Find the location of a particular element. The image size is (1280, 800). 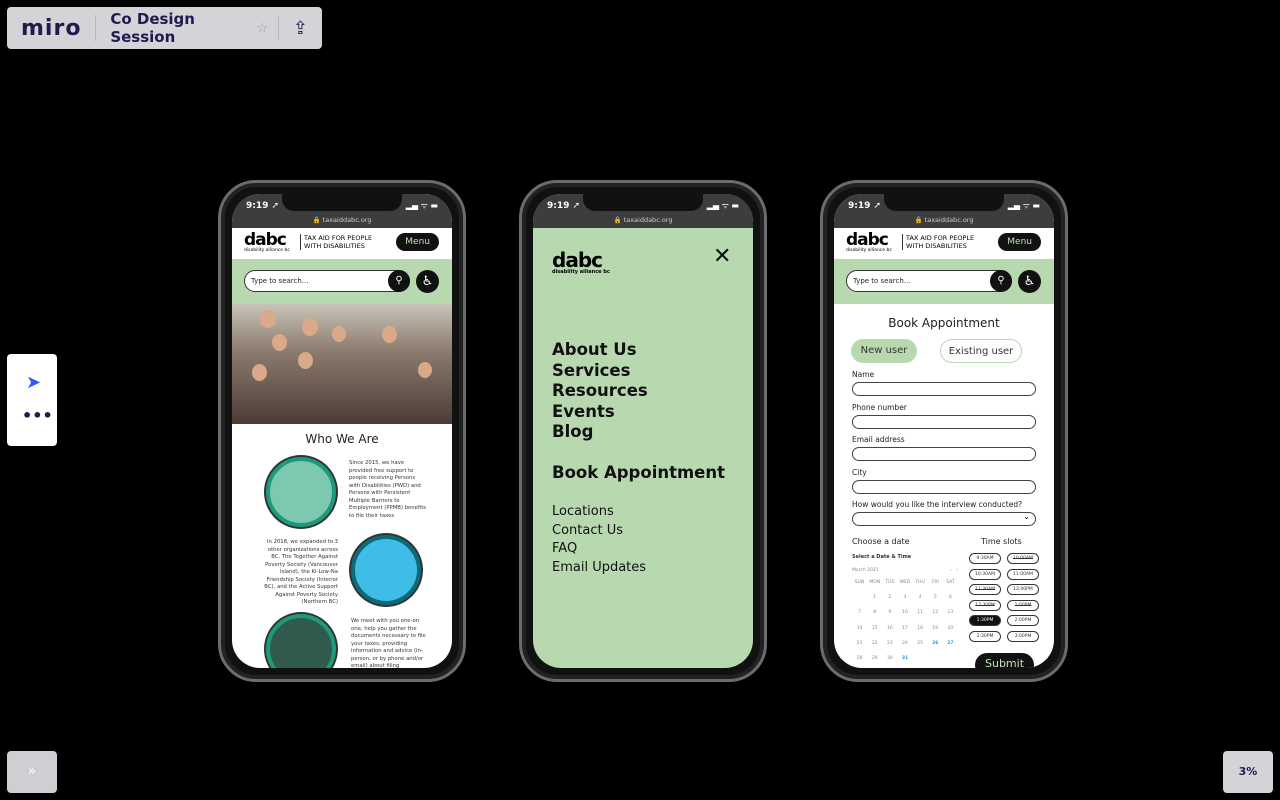

calendar-day: 26 is located at coordinates (935, 643).